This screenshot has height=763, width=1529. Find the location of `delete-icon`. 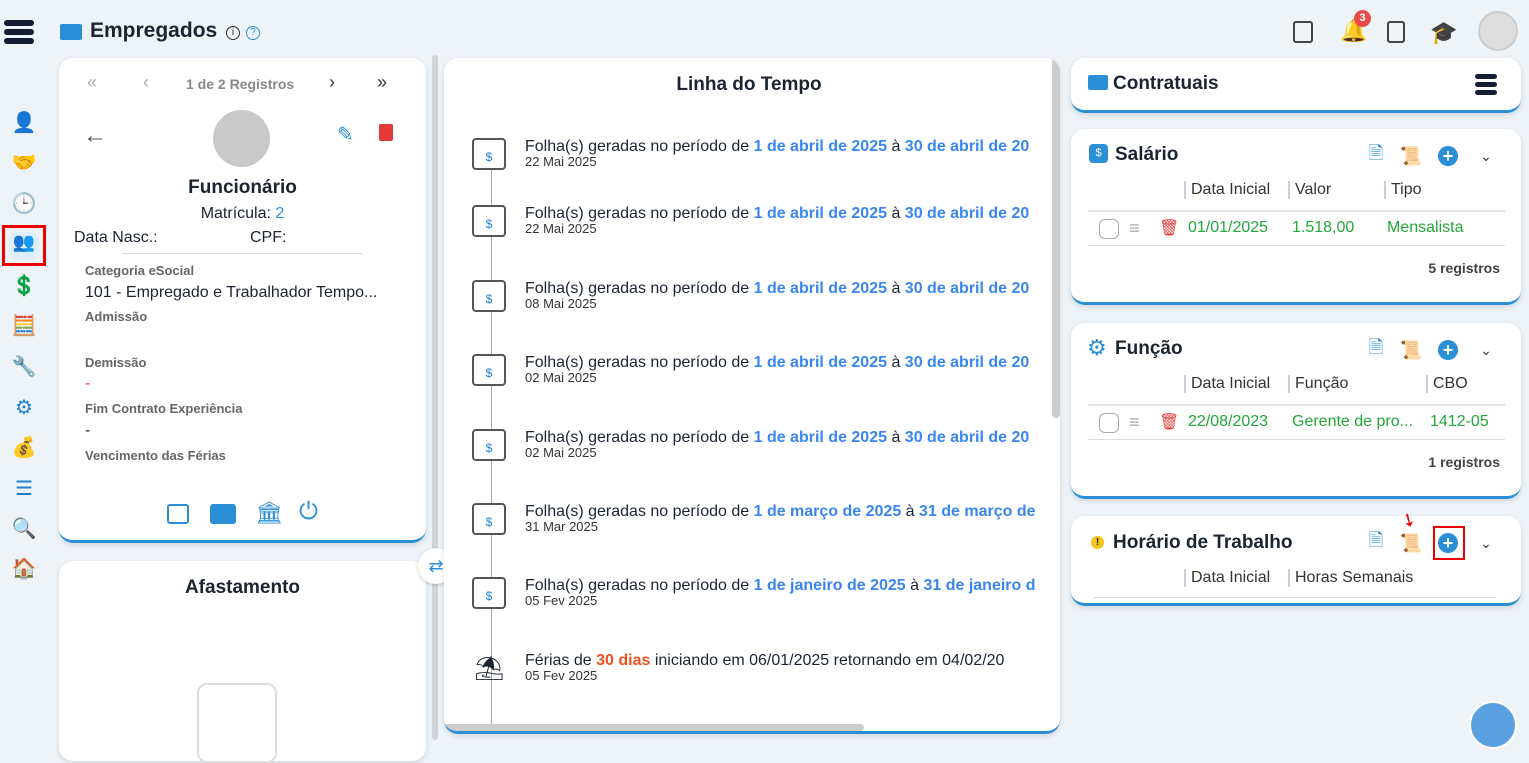

delete-icon is located at coordinates (386, 132).